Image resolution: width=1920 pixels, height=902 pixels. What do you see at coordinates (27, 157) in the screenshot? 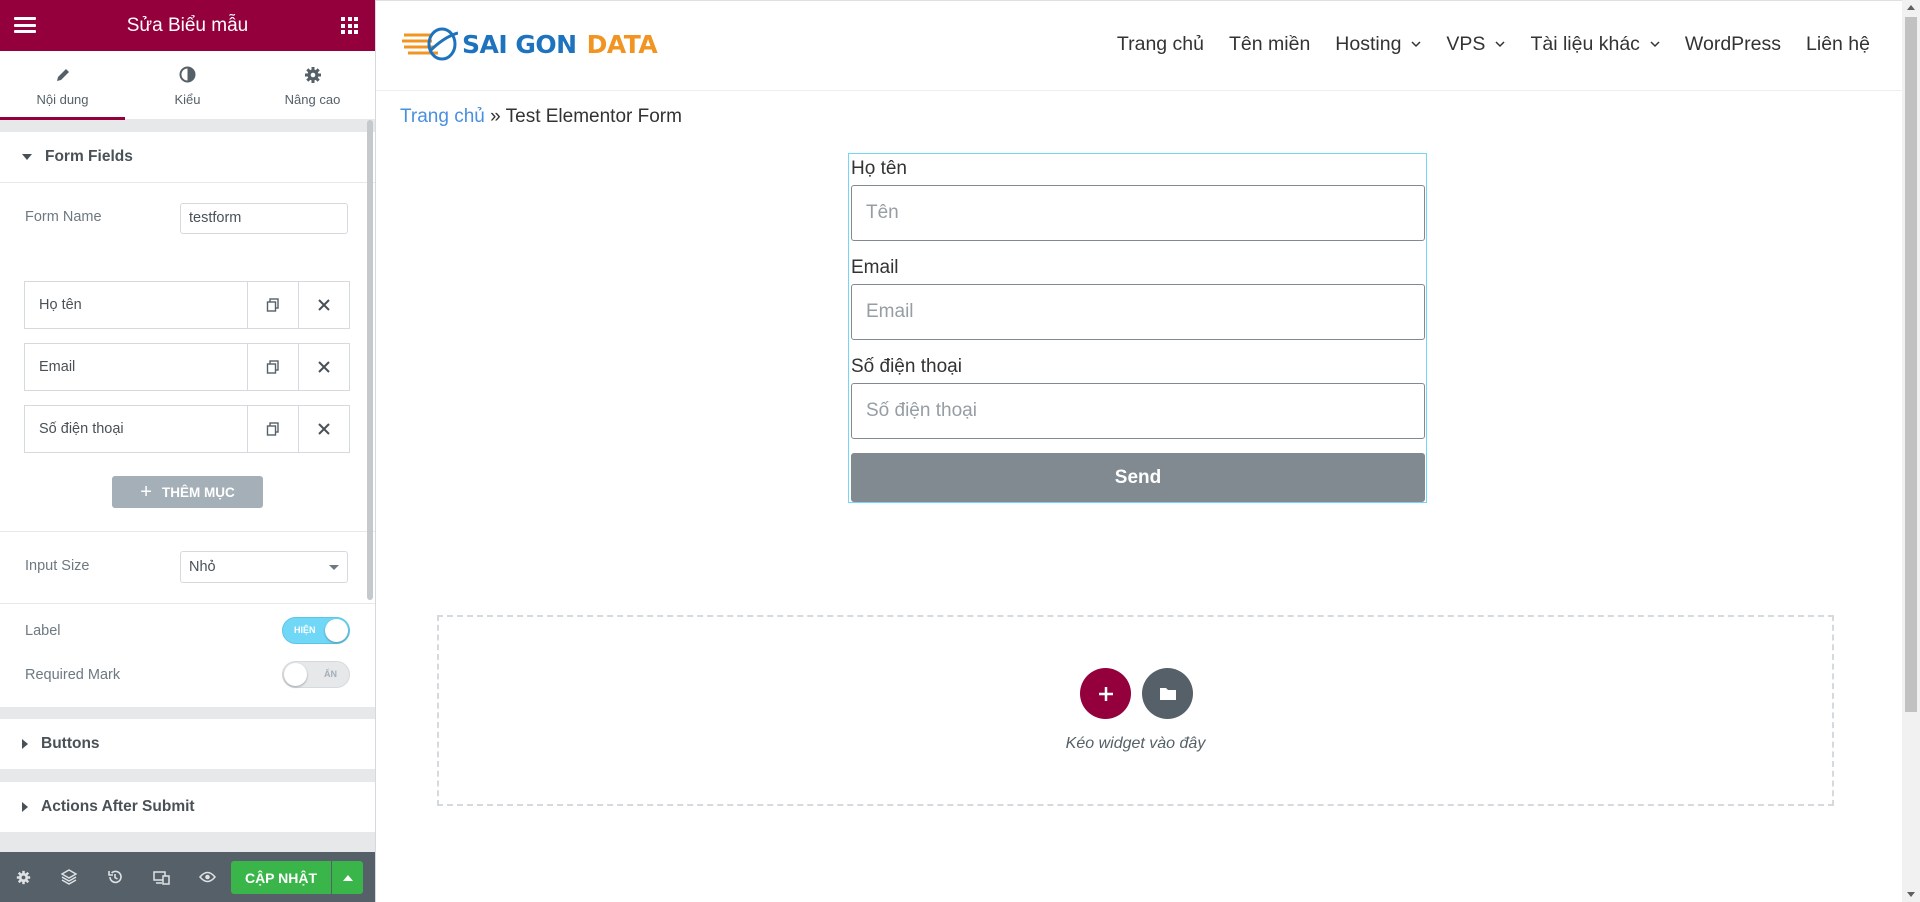
I see `caret-down-icon` at bounding box center [27, 157].